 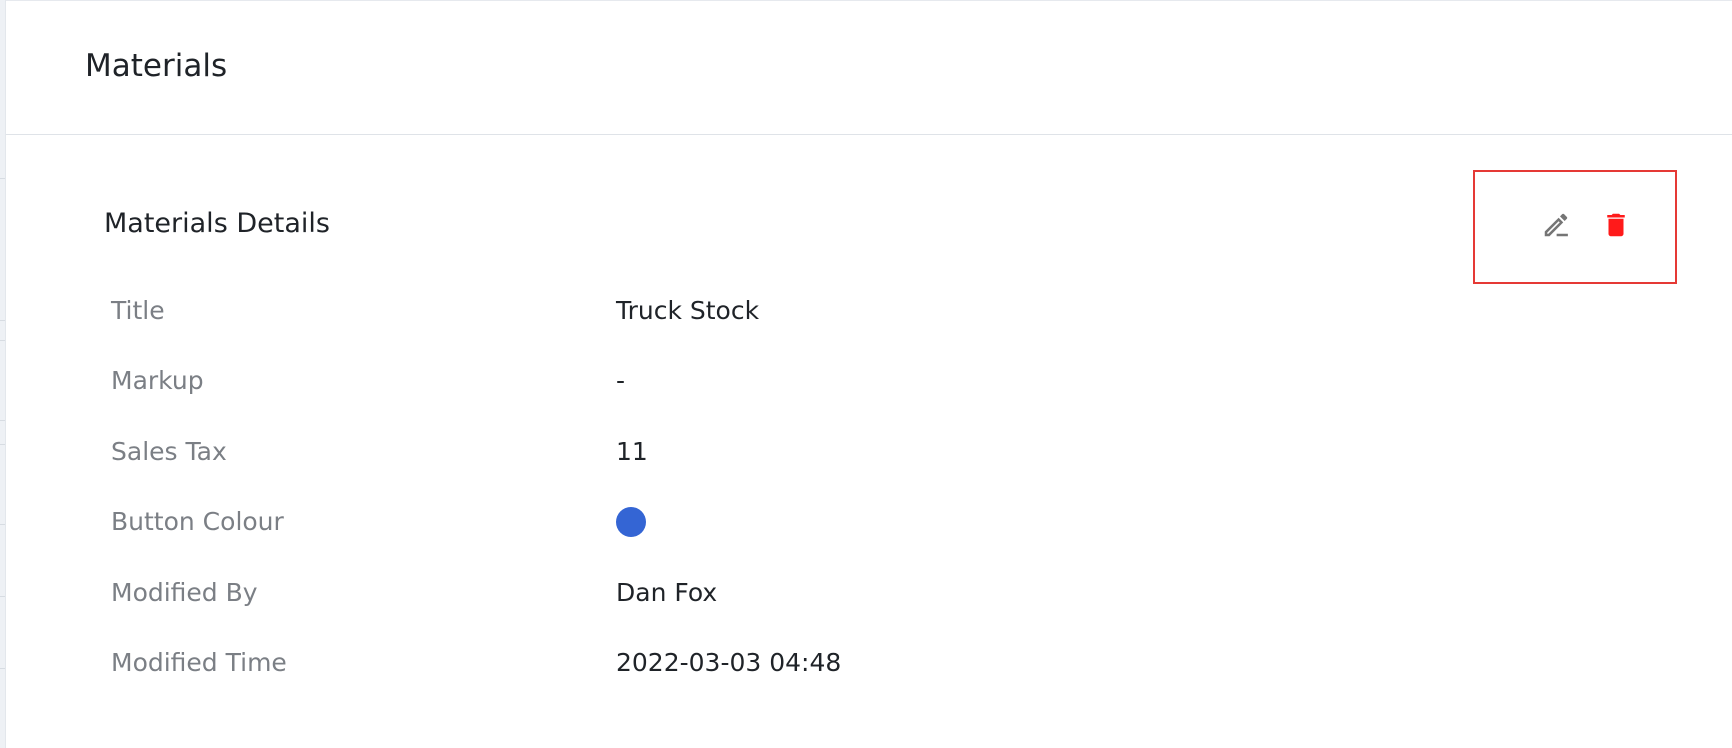 I want to click on detail-value: -, so click(x=621, y=380).